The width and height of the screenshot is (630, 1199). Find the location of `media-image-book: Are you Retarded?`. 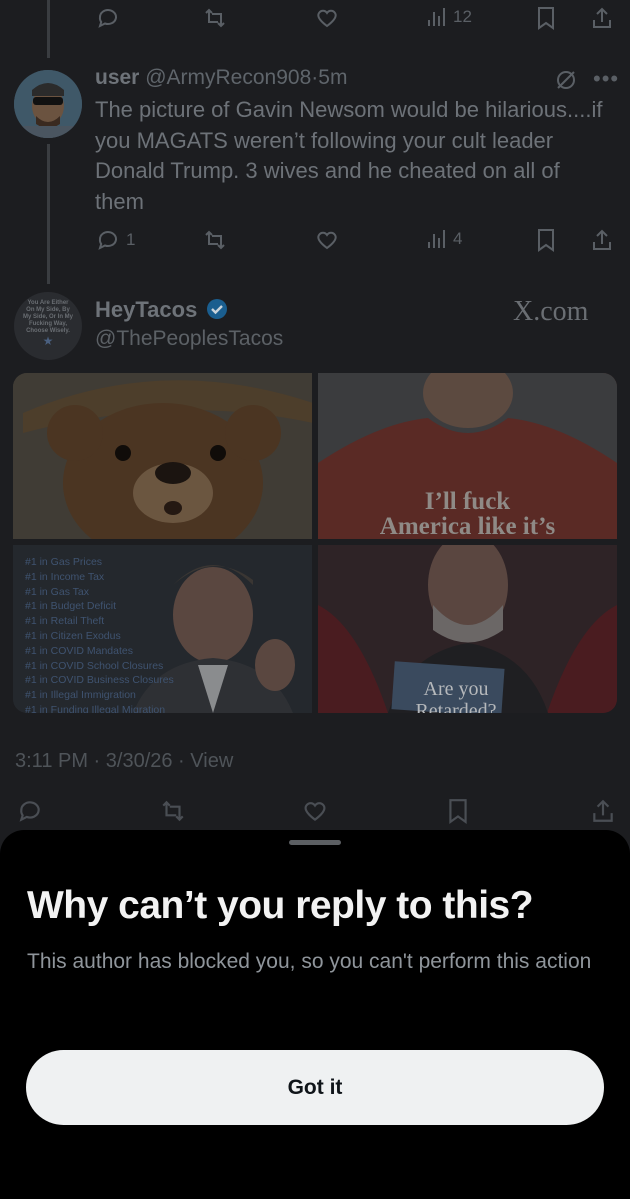

media-image-book: Are you Retarded? is located at coordinates (467, 629).